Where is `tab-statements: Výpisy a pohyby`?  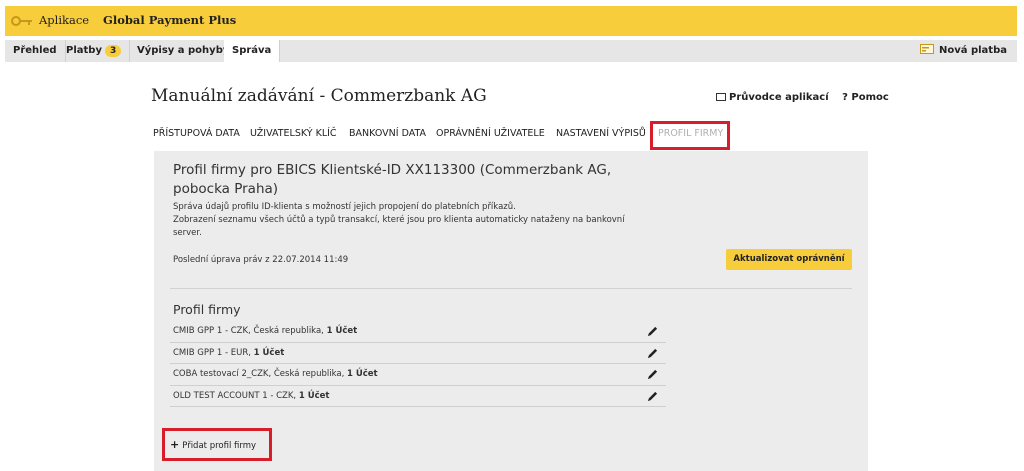
tab-statements: Výpisy a pohyby is located at coordinates (184, 51).